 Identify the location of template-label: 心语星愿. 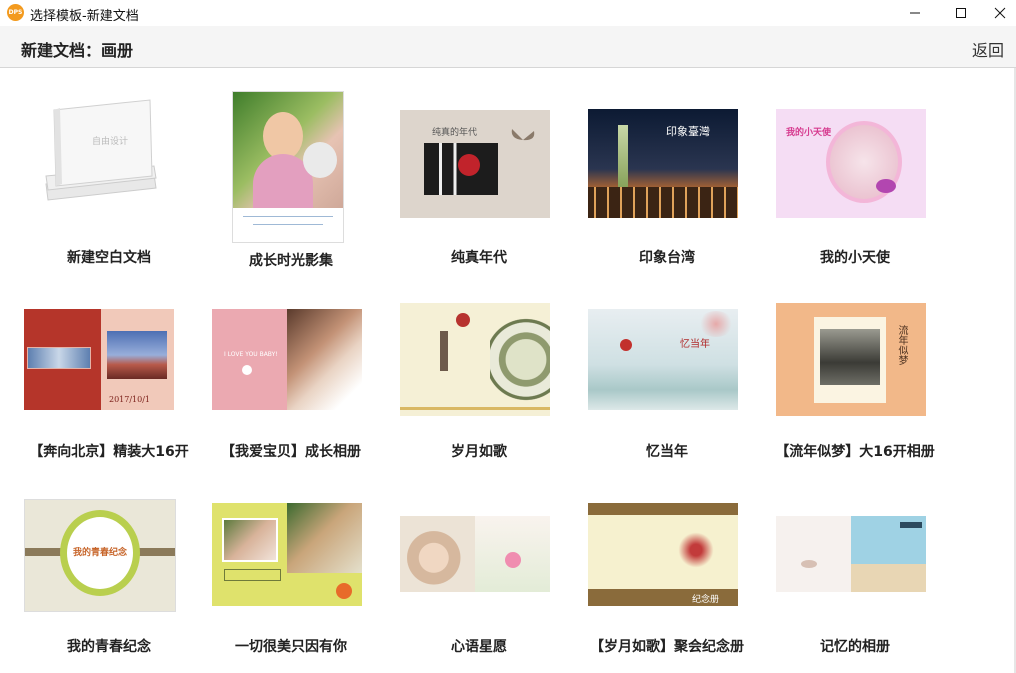
(479, 647).